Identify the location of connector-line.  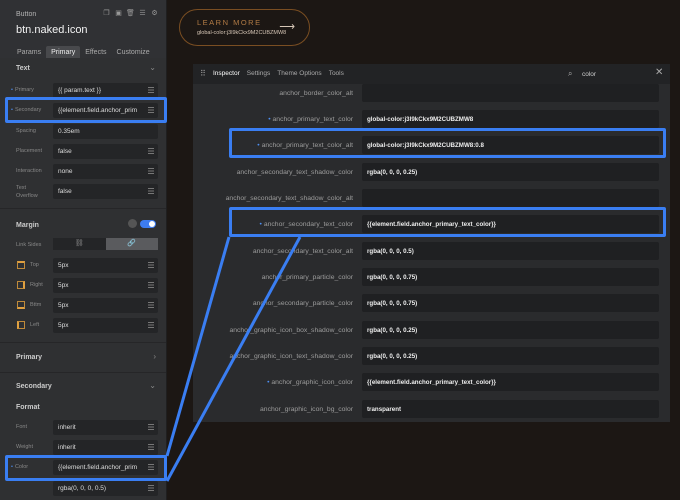
(233, 359).